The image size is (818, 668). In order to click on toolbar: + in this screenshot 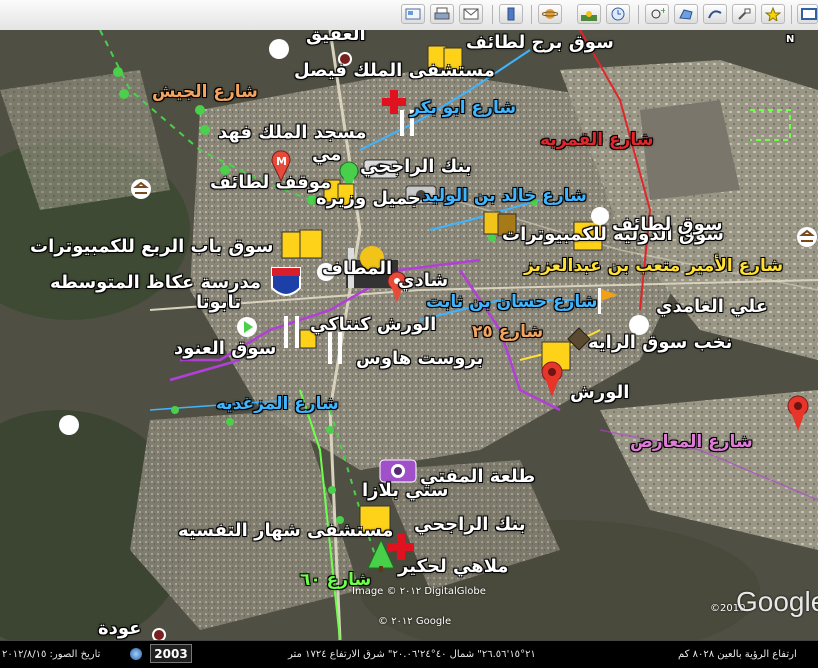, I will do `click(409, 15)`.